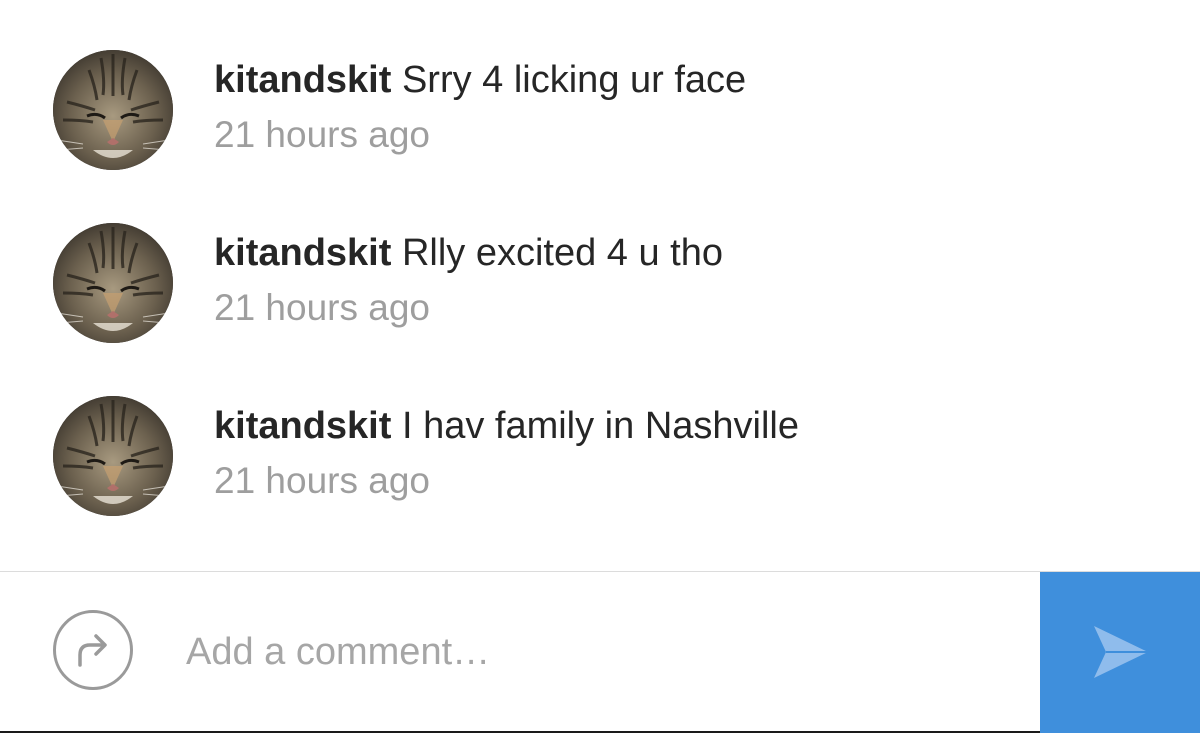  I want to click on share-arrow-icon, so click(92, 650).